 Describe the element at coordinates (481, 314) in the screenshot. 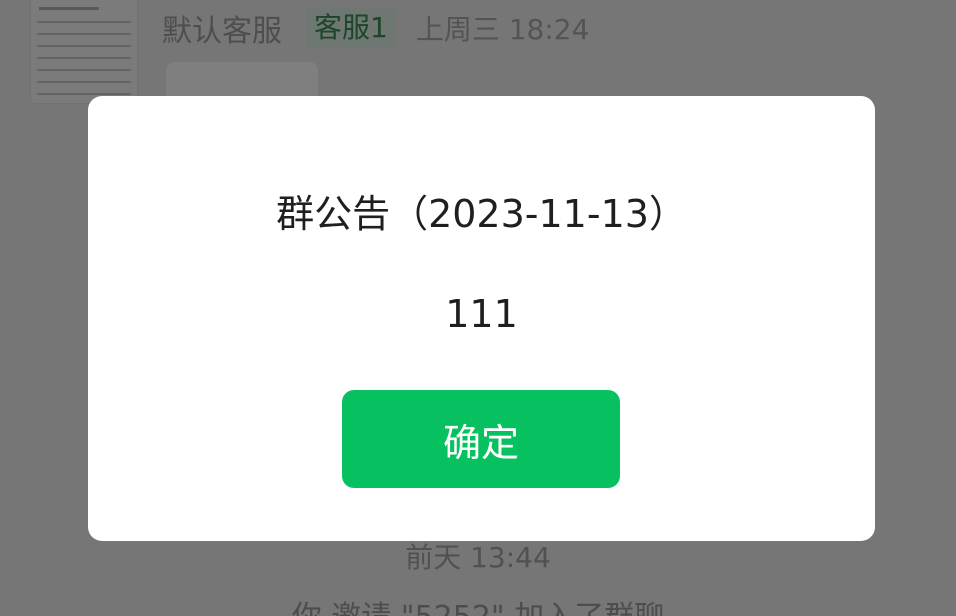

I see `announcement-content: 111` at that location.